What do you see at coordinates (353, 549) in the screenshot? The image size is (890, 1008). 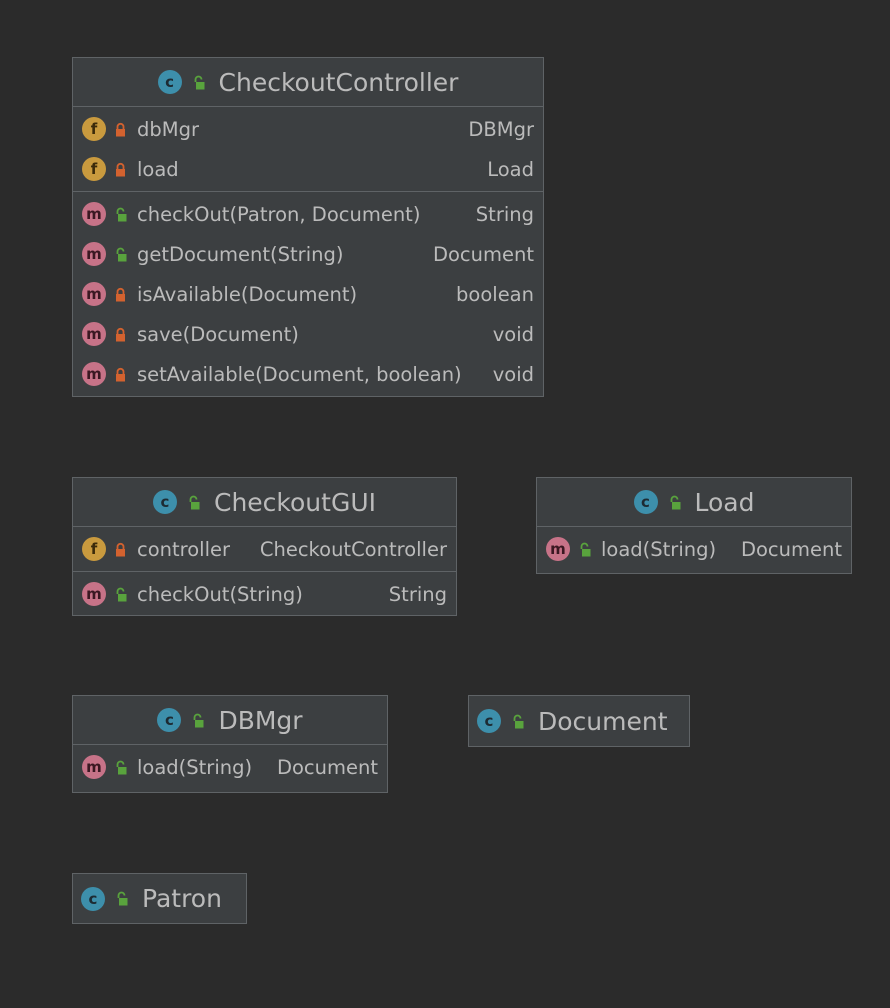 I see `member-type: CheckoutController` at bounding box center [353, 549].